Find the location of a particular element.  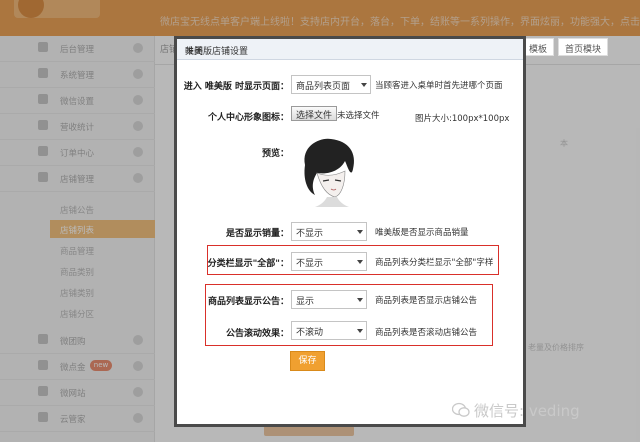

avatar-preview-image is located at coordinates (329, 171).